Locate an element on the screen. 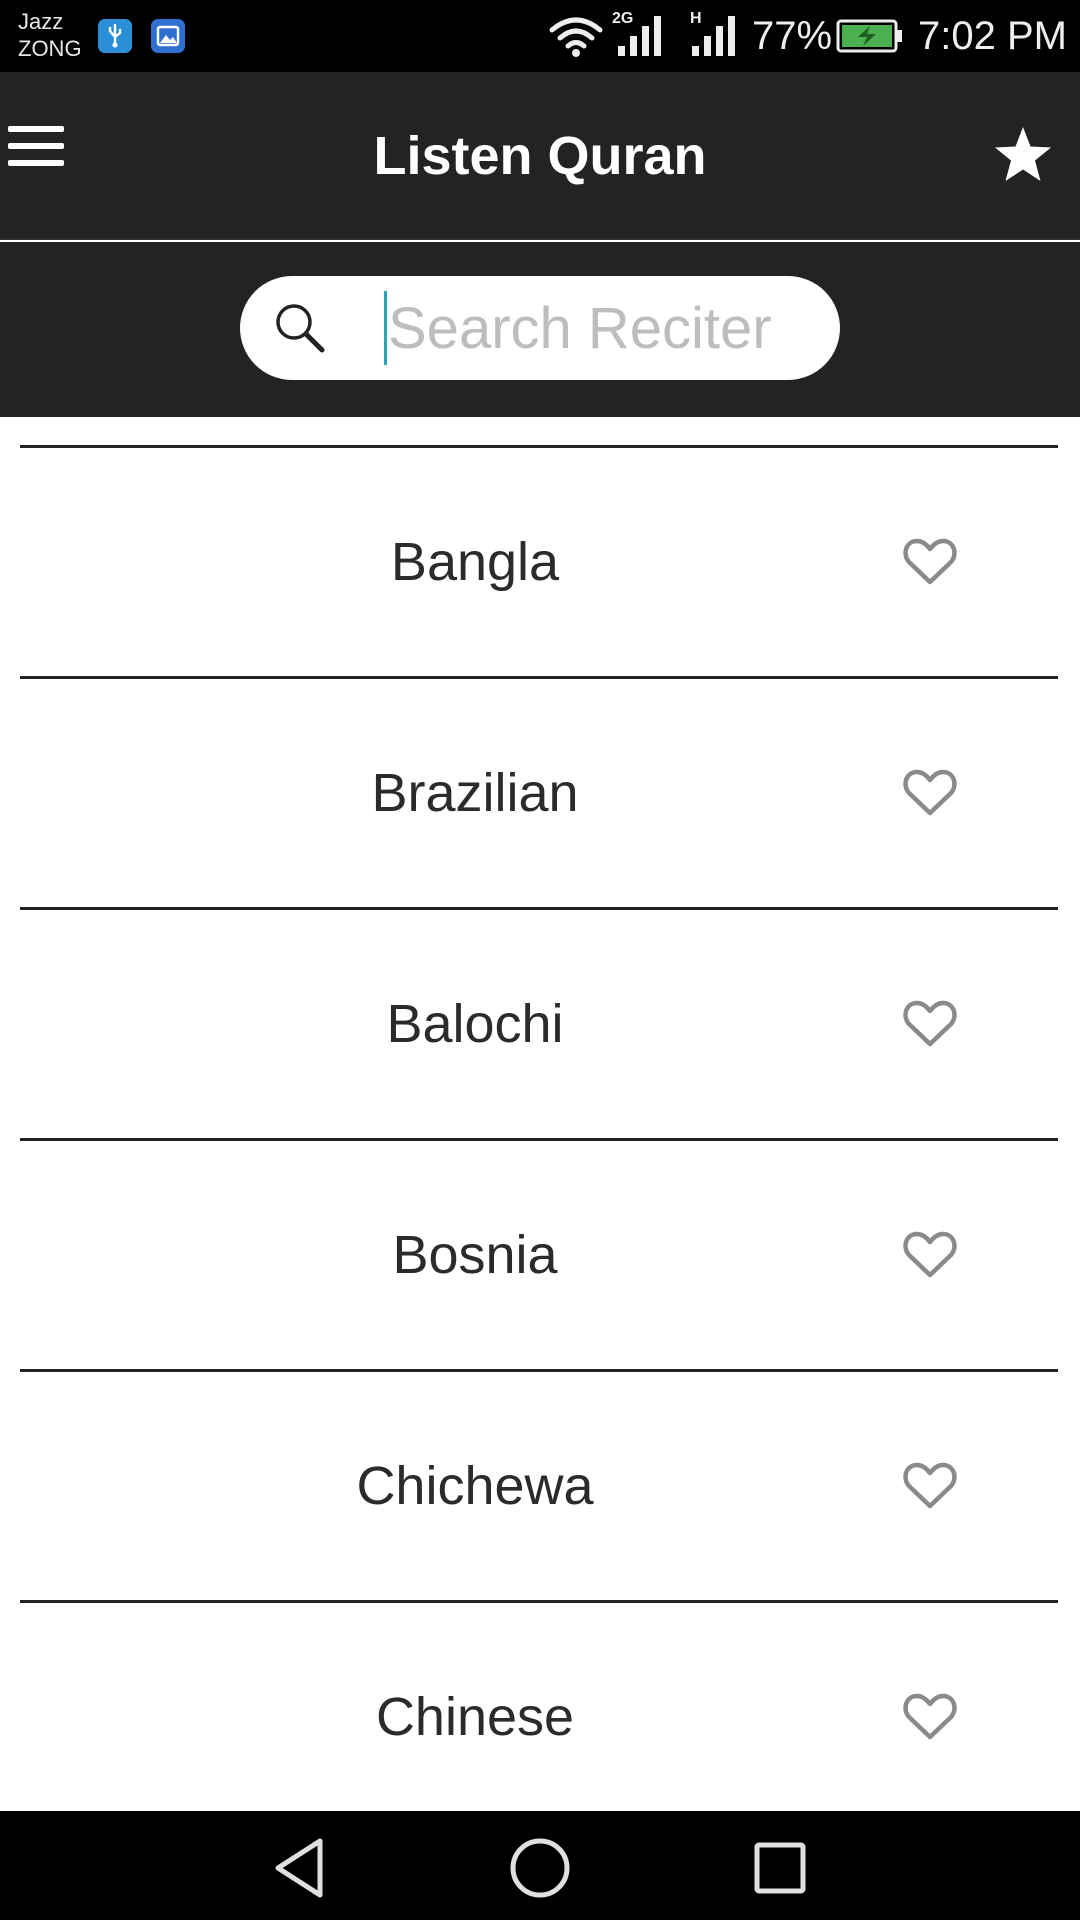  carrier-names: Jazz ZONG is located at coordinates (63, 35).